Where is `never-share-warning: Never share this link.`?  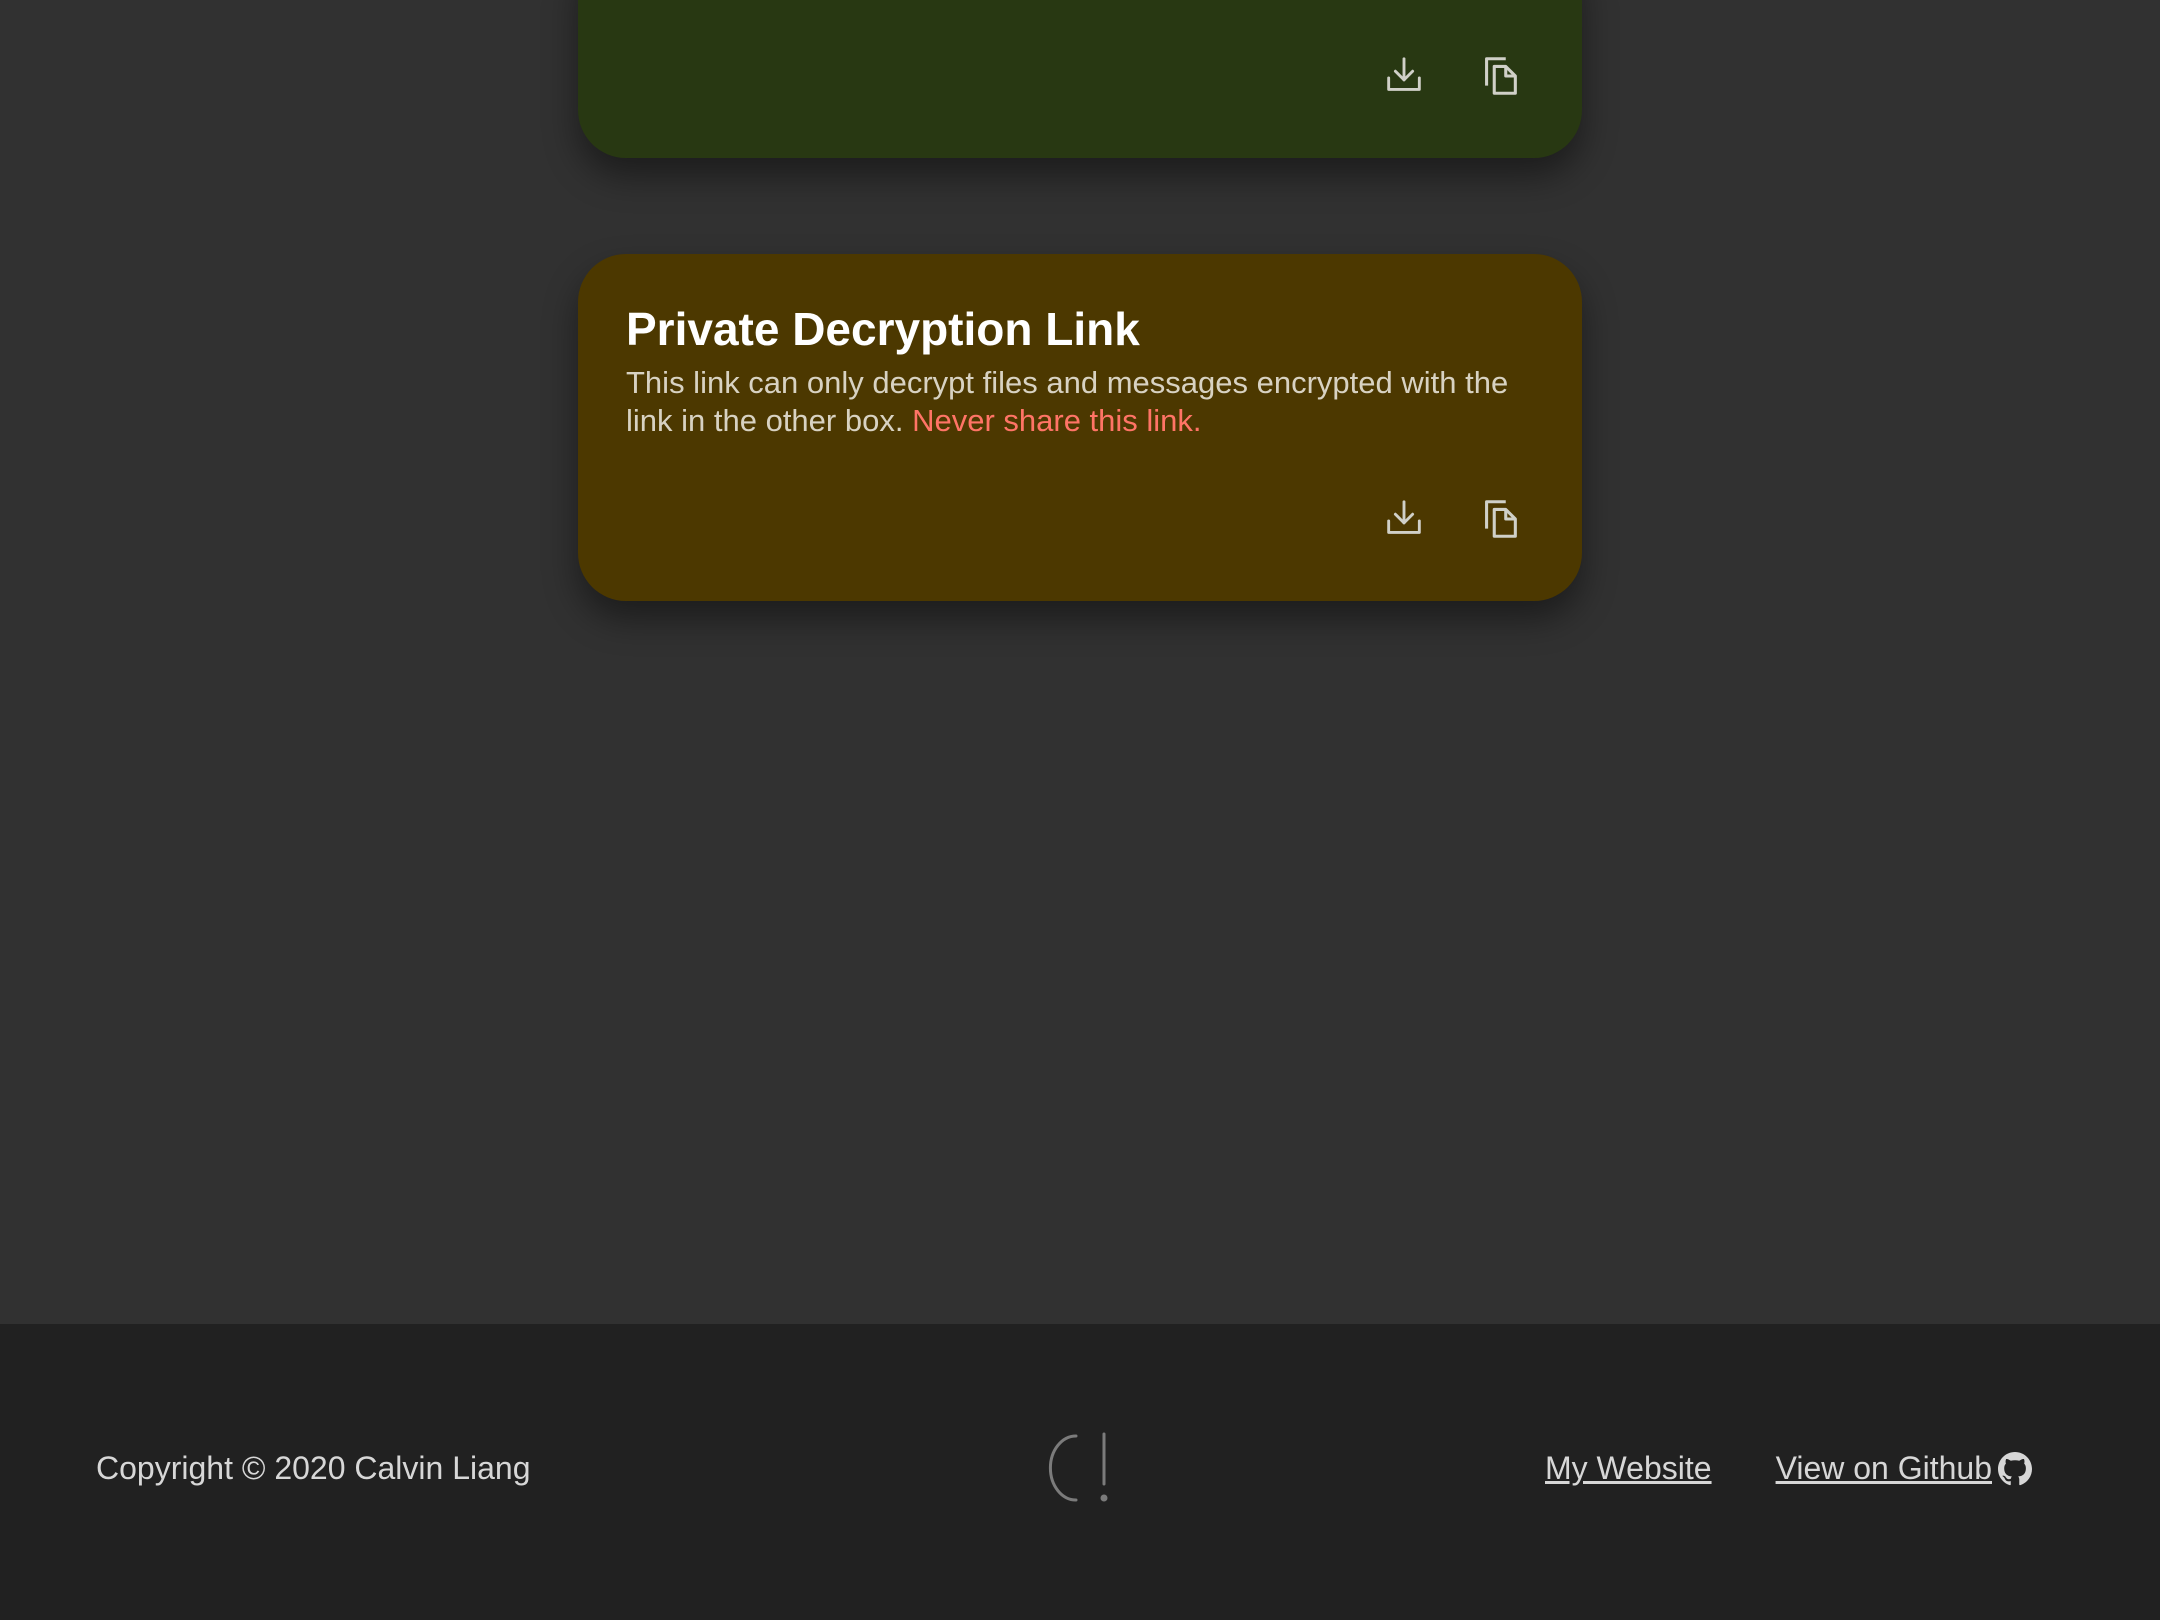 never-share-warning: Never share this link. is located at coordinates (1057, 420).